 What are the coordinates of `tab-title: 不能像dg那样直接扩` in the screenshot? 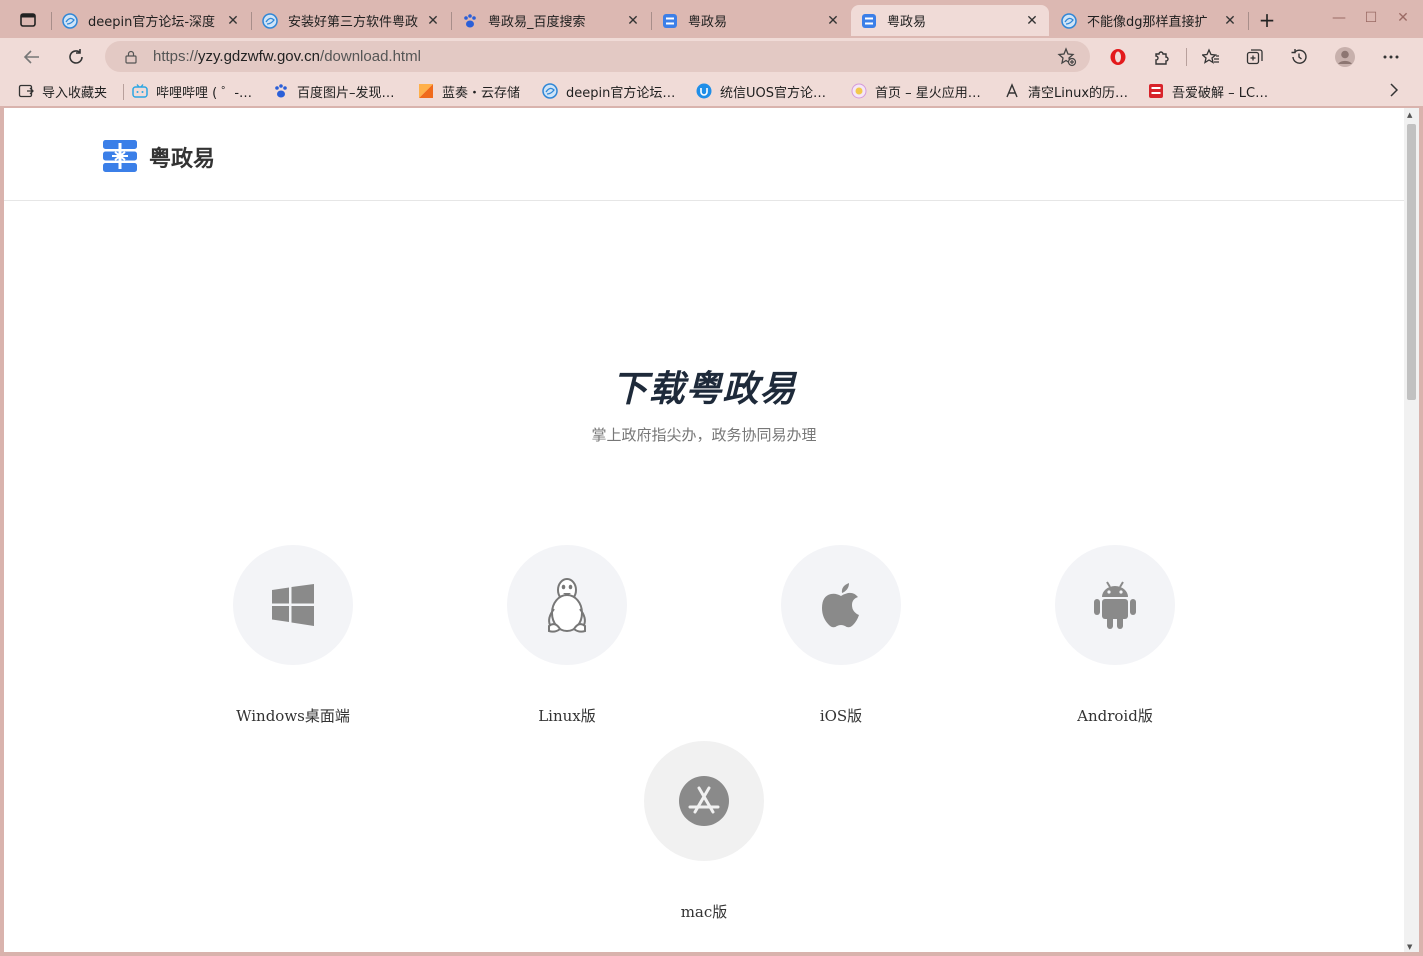 It's located at (1147, 22).